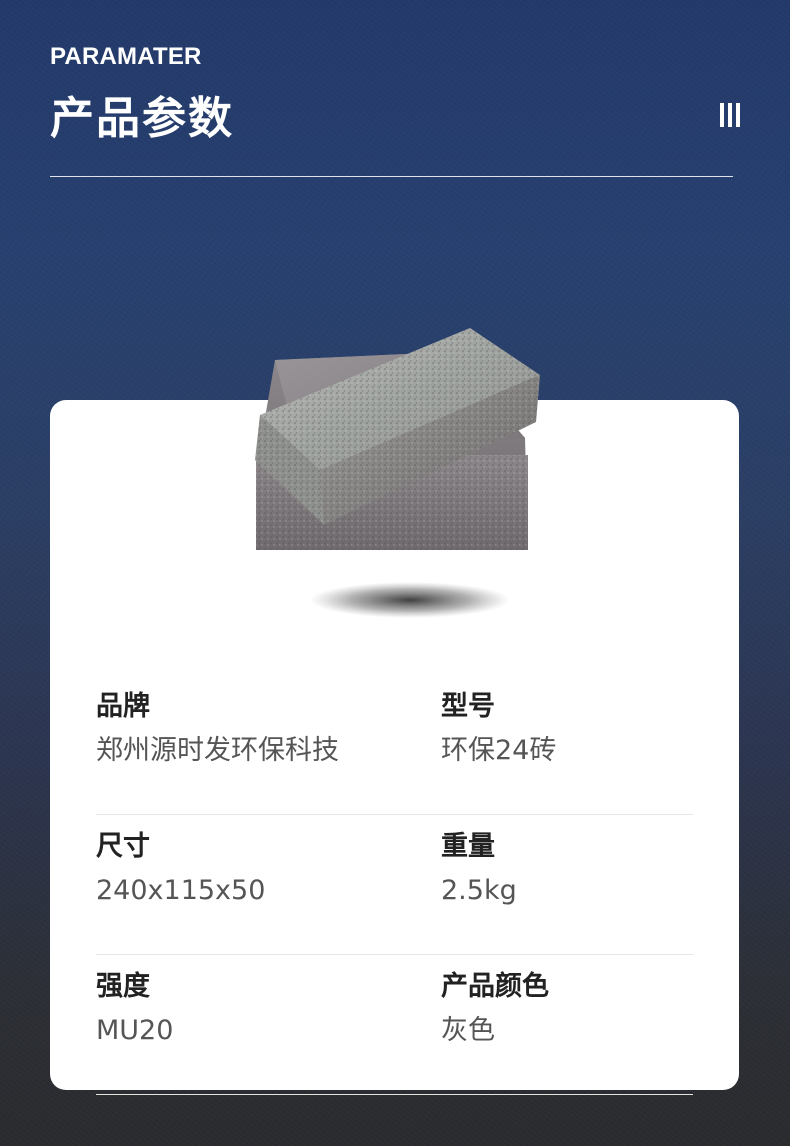 The width and height of the screenshot is (790, 1146). I want to click on param-cell-size: 尺寸 240x115x50, so click(180, 869).